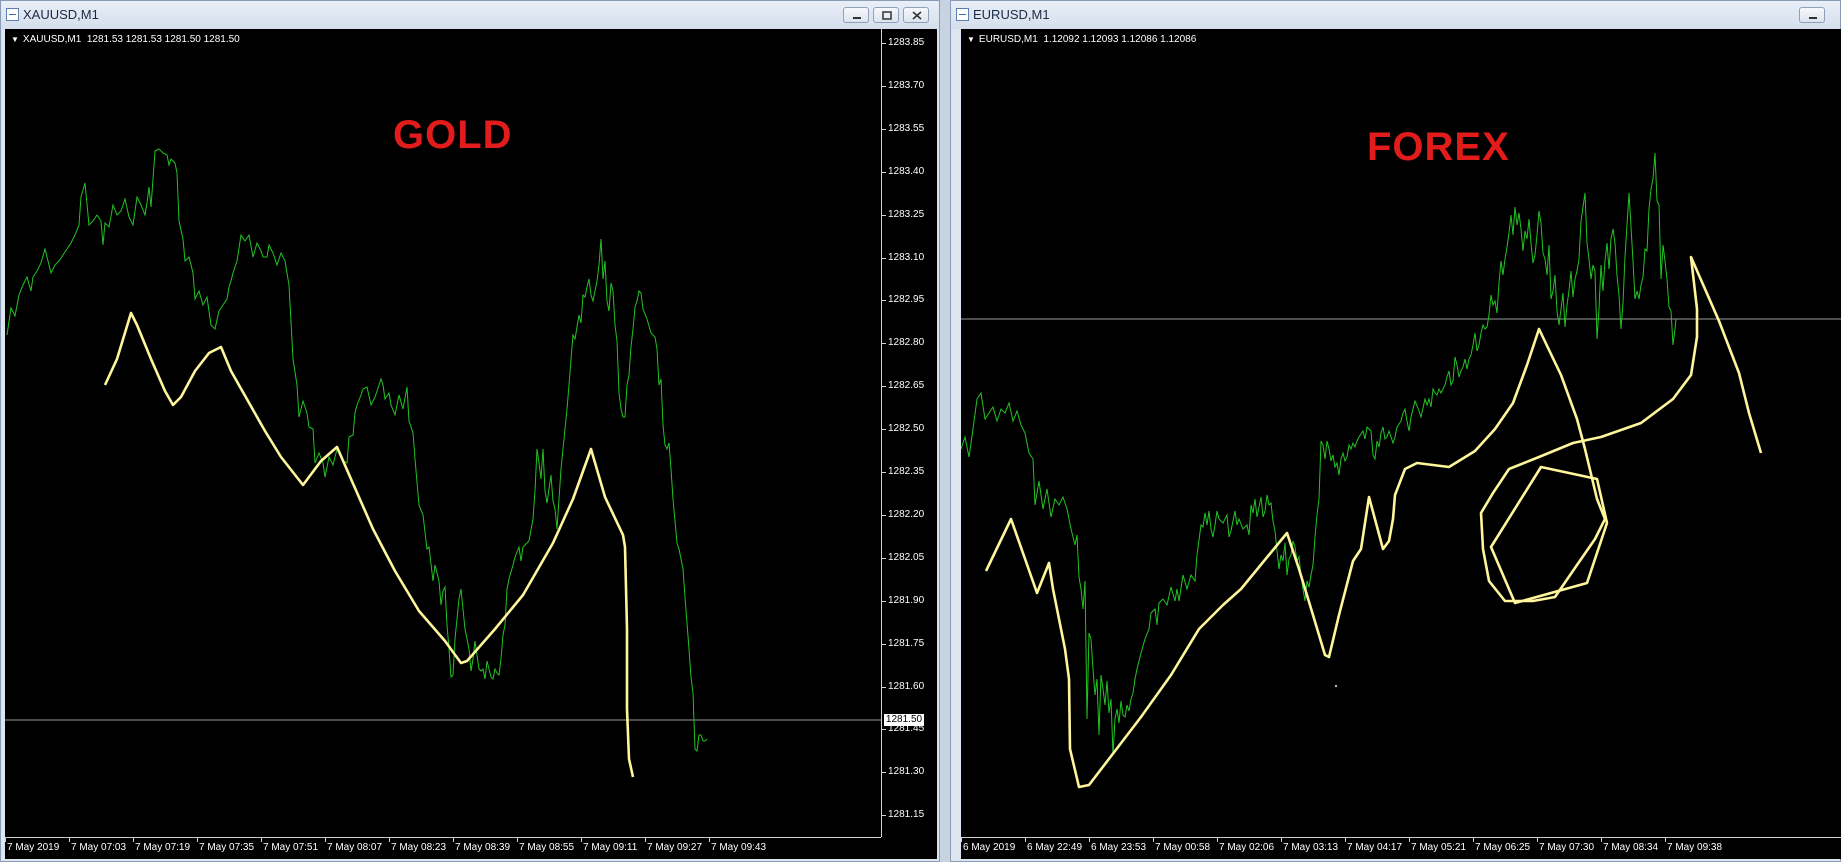 The image size is (1841, 862). What do you see at coordinates (1549, 535) in the screenshot?
I see `drawn-inner-loop` at bounding box center [1549, 535].